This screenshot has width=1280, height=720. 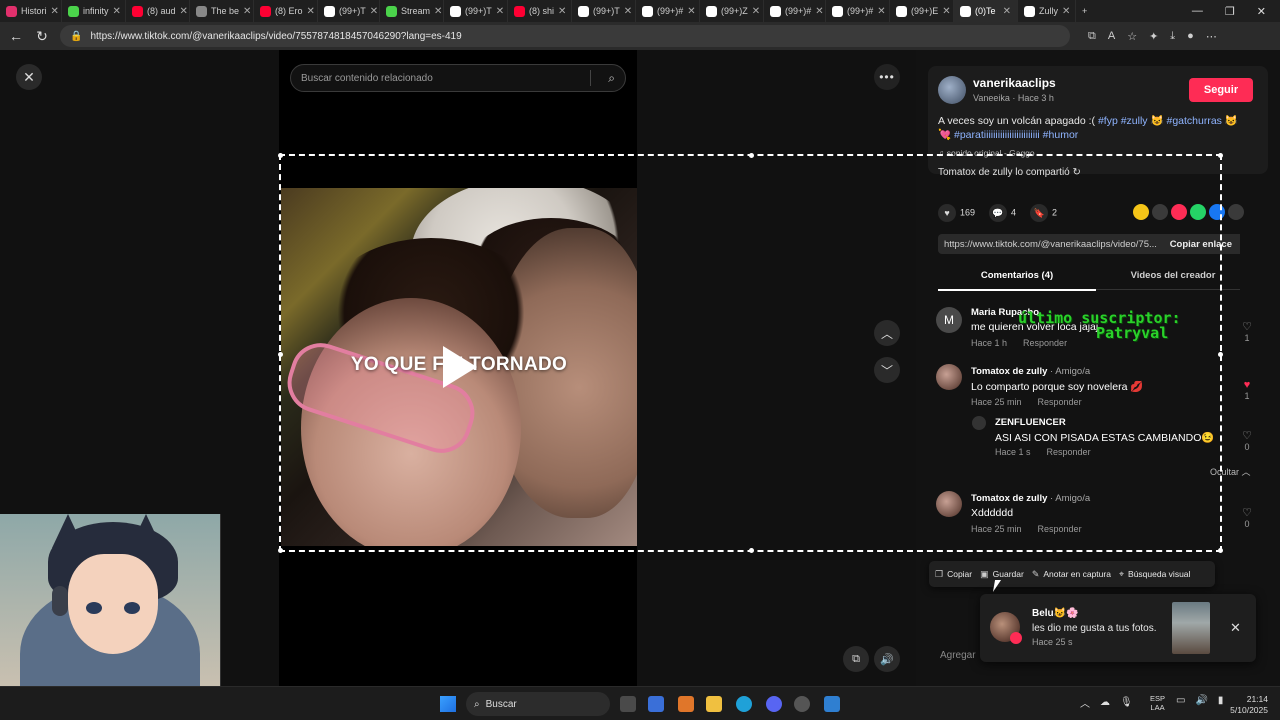 I want to click on reload-icon: ↻, so click(x=42, y=36).